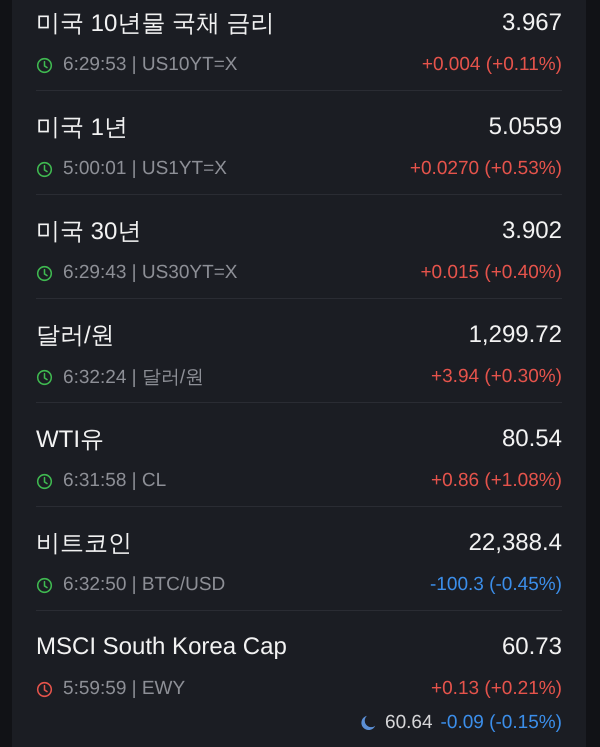 The width and height of the screenshot is (600, 747). I want to click on quote-price: 22,388.4, so click(515, 543).